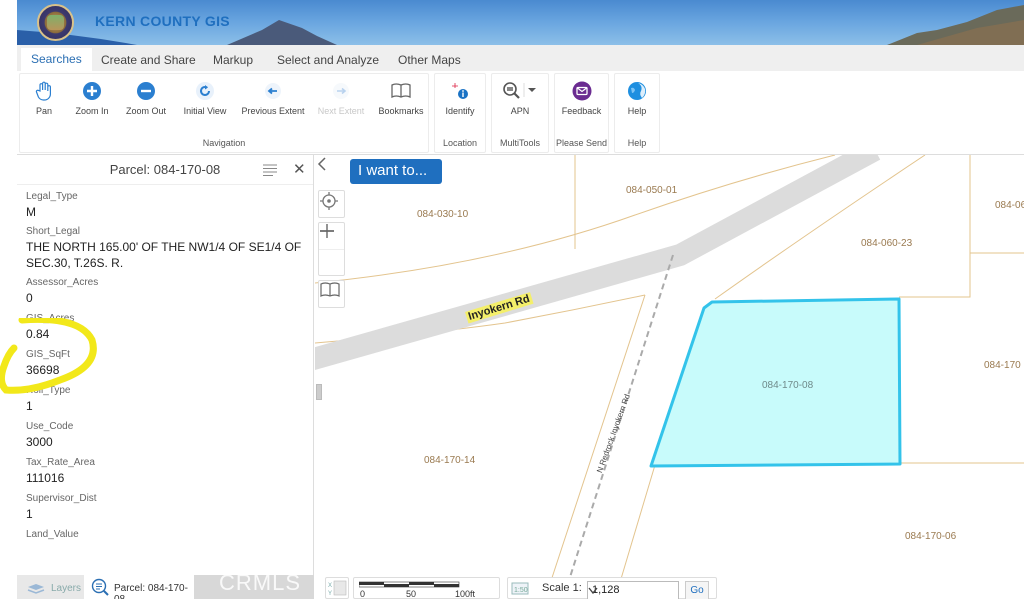  I want to click on scale-tick-0: 0, so click(363, 594).